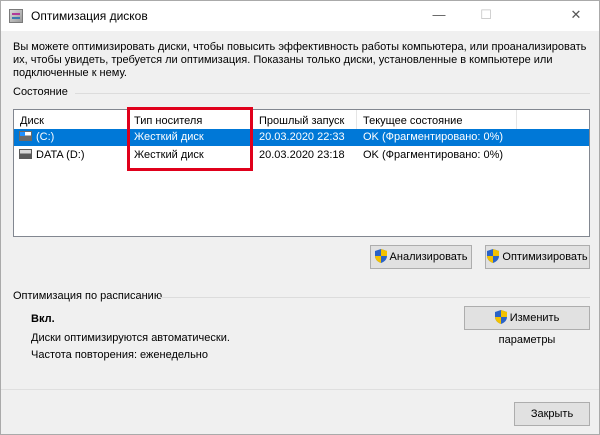 The height and width of the screenshot is (435, 600). What do you see at coordinates (25, 136) in the screenshot?
I see `system-drive-icon` at bounding box center [25, 136].